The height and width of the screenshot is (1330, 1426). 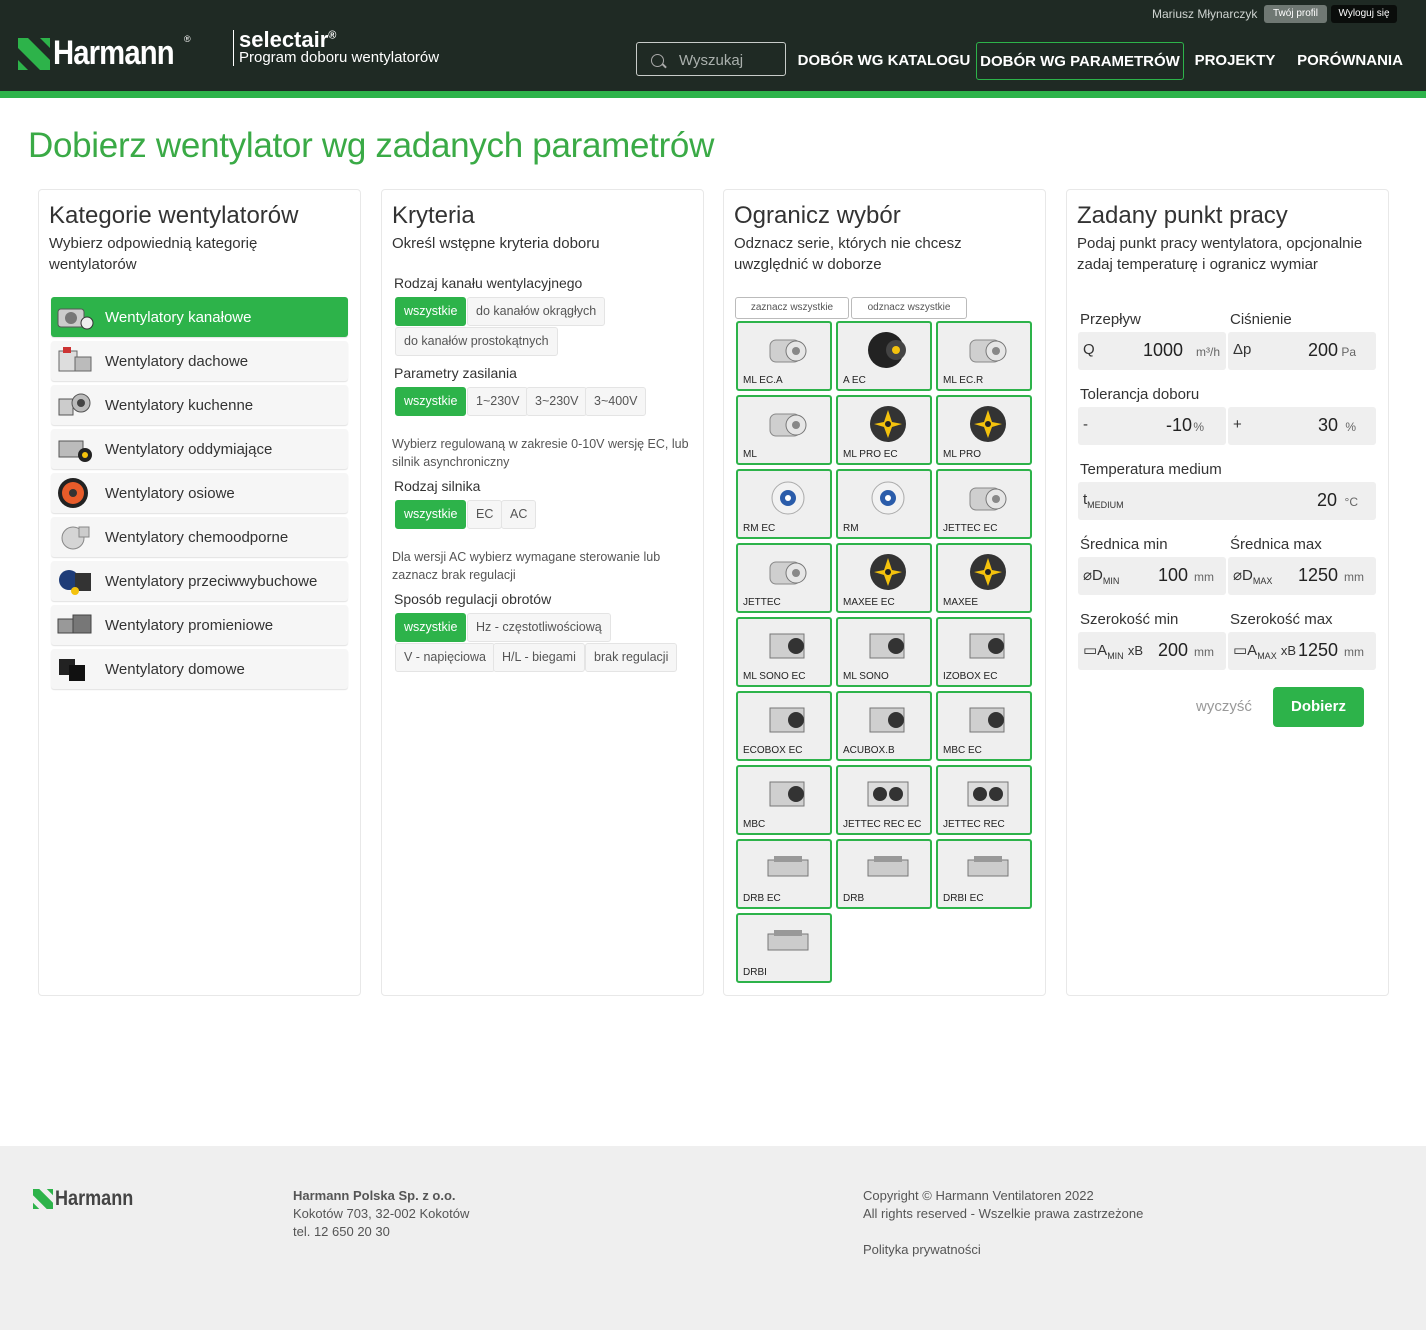 I want to click on series-tile: ML SONO, so click(x=884, y=652).